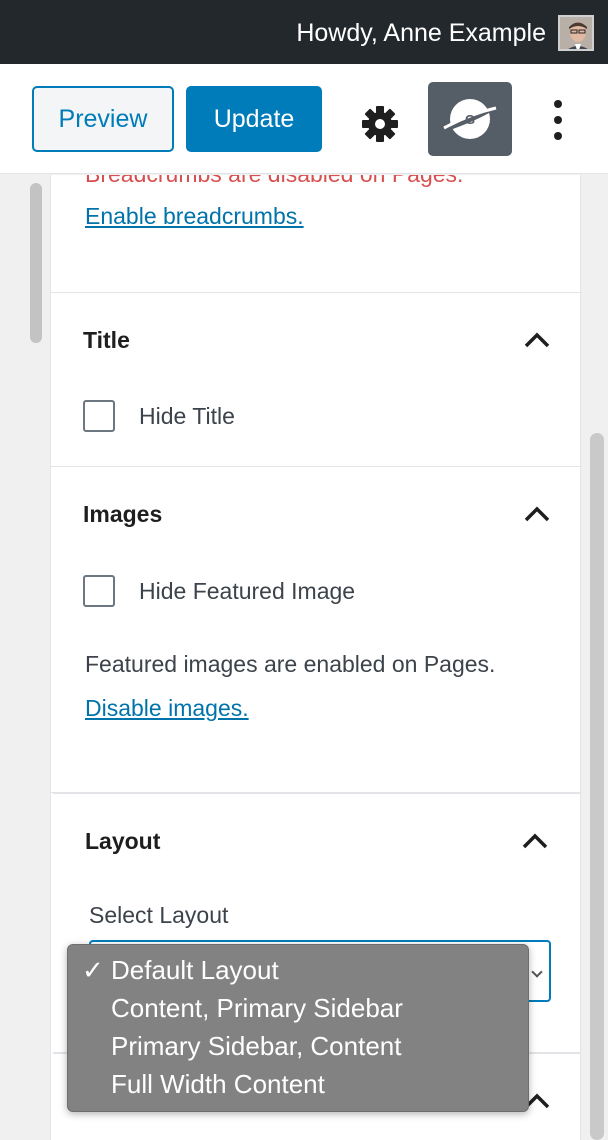  Describe the element at coordinates (576, 33) in the screenshot. I see `avatar` at that location.